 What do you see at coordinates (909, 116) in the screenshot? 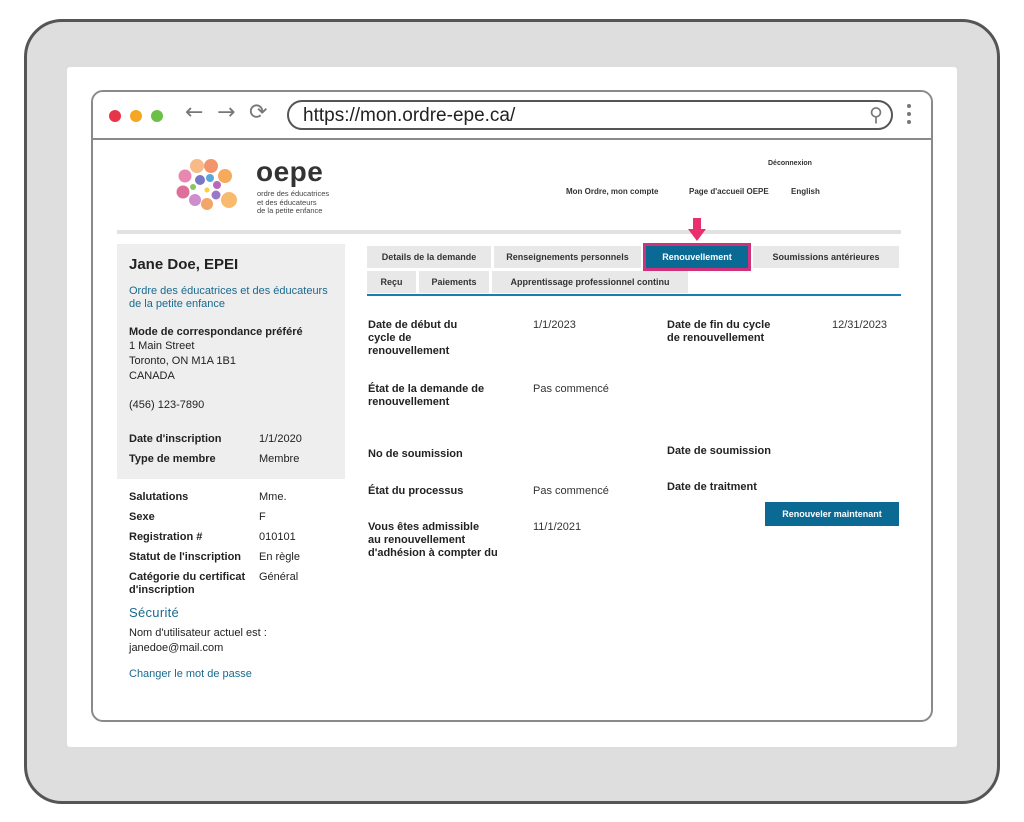
I see `more-menu-icon` at bounding box center [909, 116].